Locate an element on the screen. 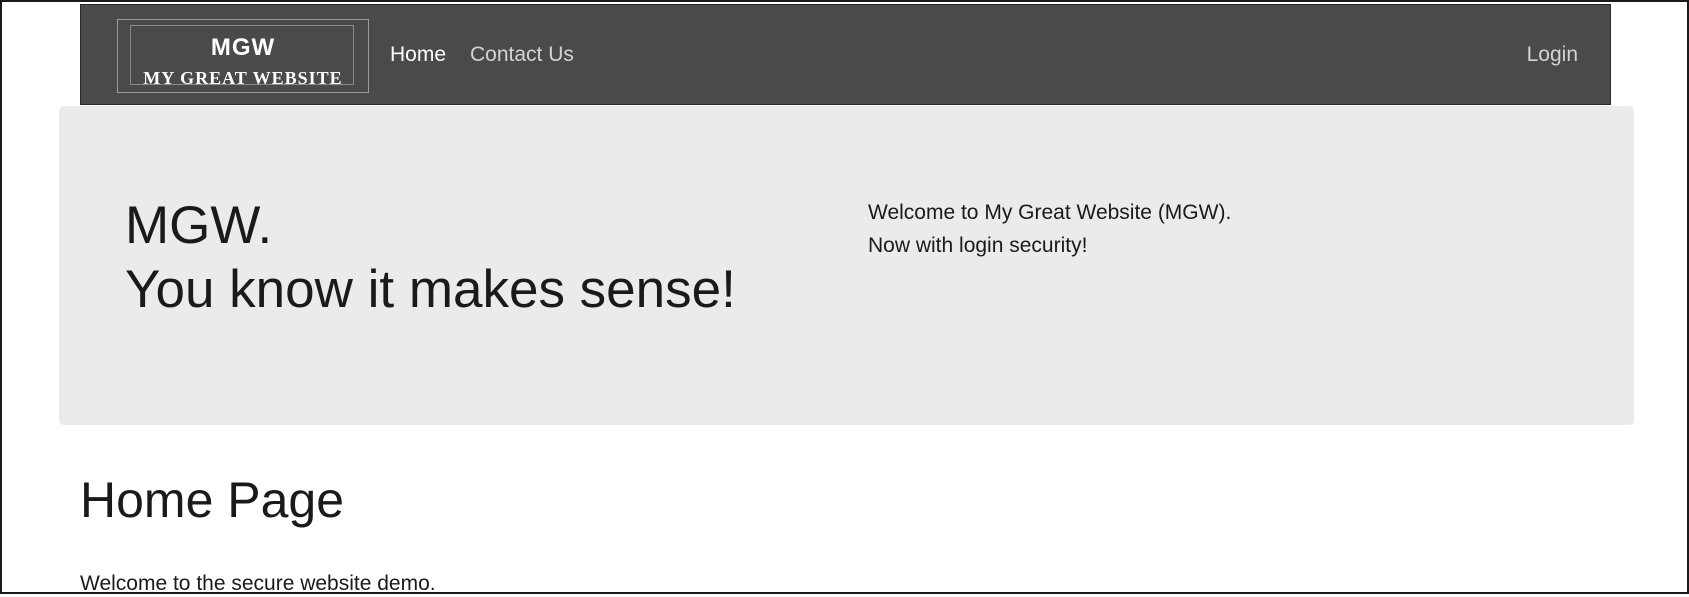 The image size is (1689, 597). nav-link-login: Login is located at coordinates (1552, 55).